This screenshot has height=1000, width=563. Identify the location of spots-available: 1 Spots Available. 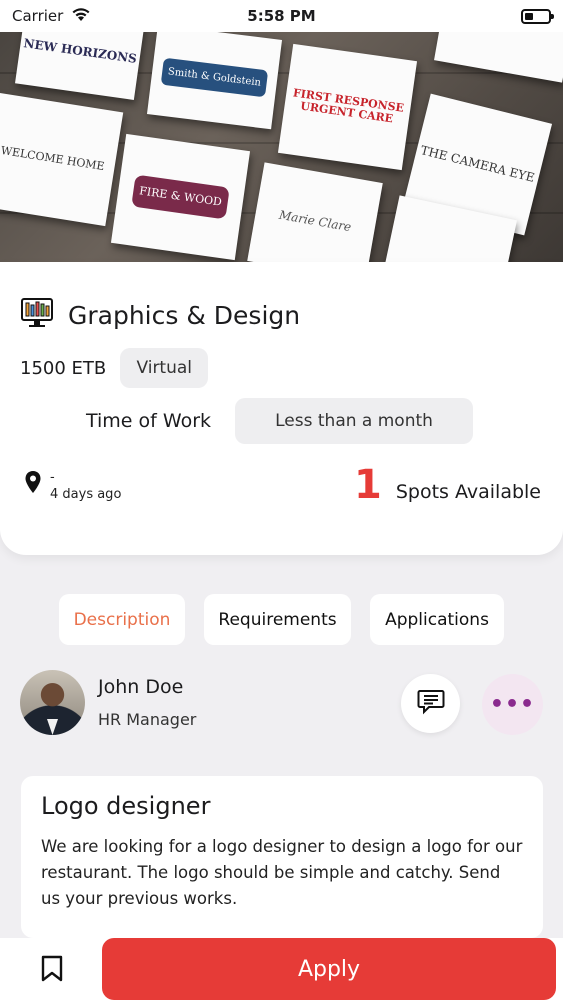
(447, 485).